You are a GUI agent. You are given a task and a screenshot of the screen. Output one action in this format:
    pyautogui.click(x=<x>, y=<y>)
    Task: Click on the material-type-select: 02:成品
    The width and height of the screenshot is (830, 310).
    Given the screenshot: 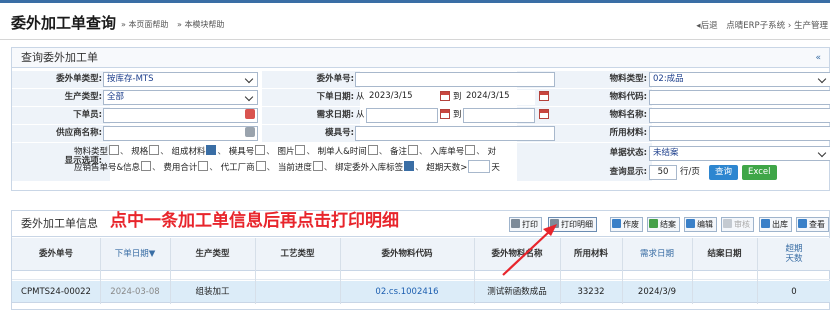 What is the action you would take?
    pyautogui.click(x=739, y=79)
    